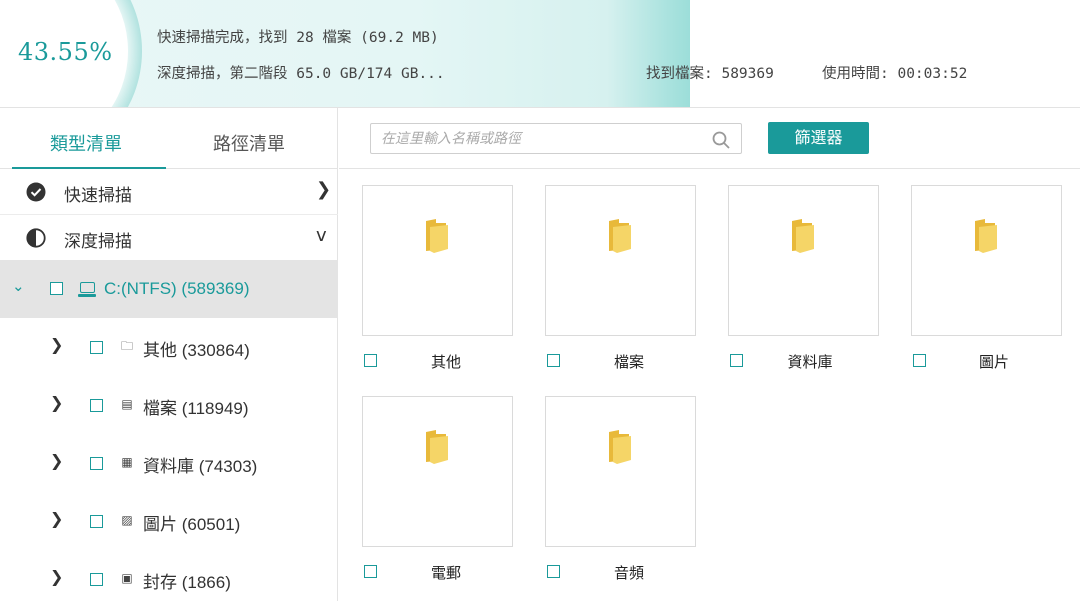  I want to click on expand-caret-icon: ⌄, so click(18, 286).